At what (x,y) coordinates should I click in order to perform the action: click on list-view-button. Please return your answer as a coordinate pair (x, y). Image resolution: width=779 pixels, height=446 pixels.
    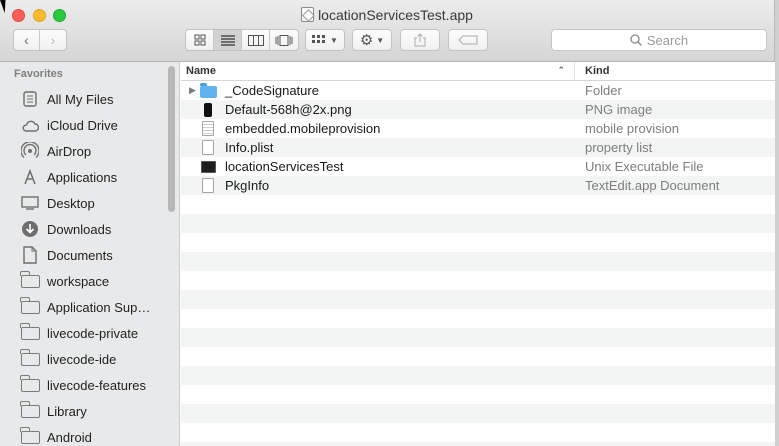
    Looking at the image, I should click on (228, 40).